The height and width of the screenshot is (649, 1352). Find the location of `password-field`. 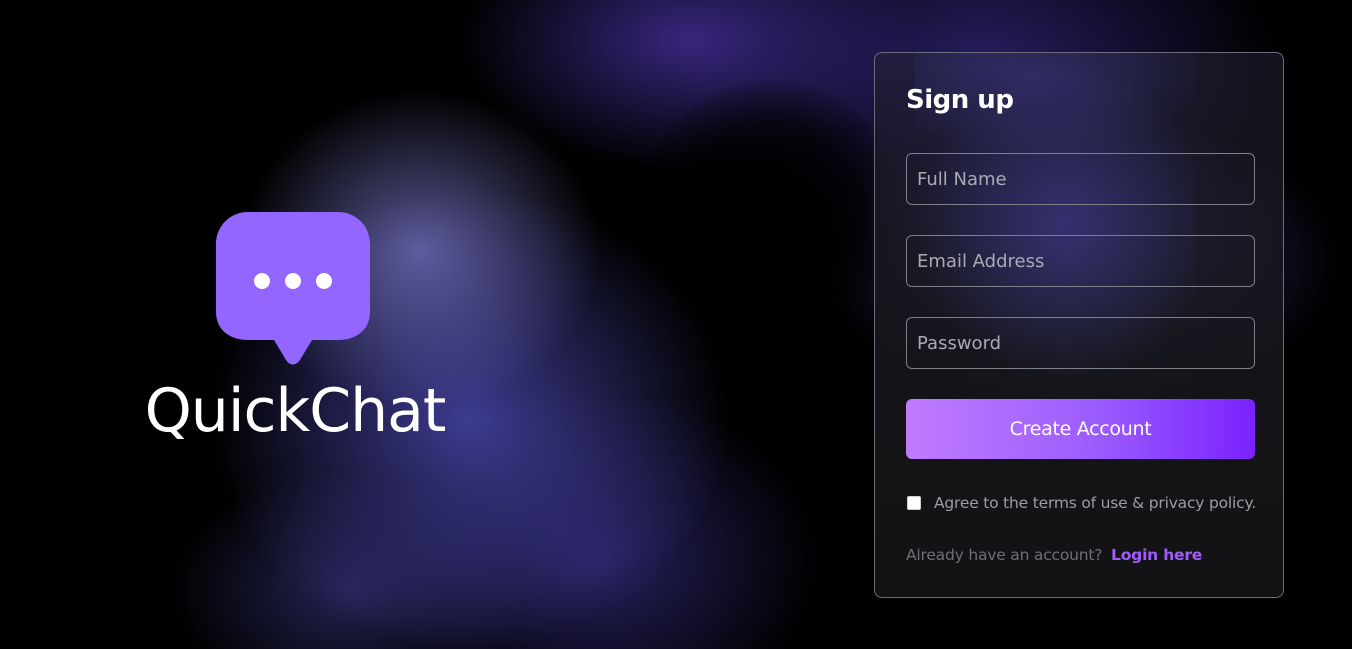

password-field is located at coordinates (1080, 343).